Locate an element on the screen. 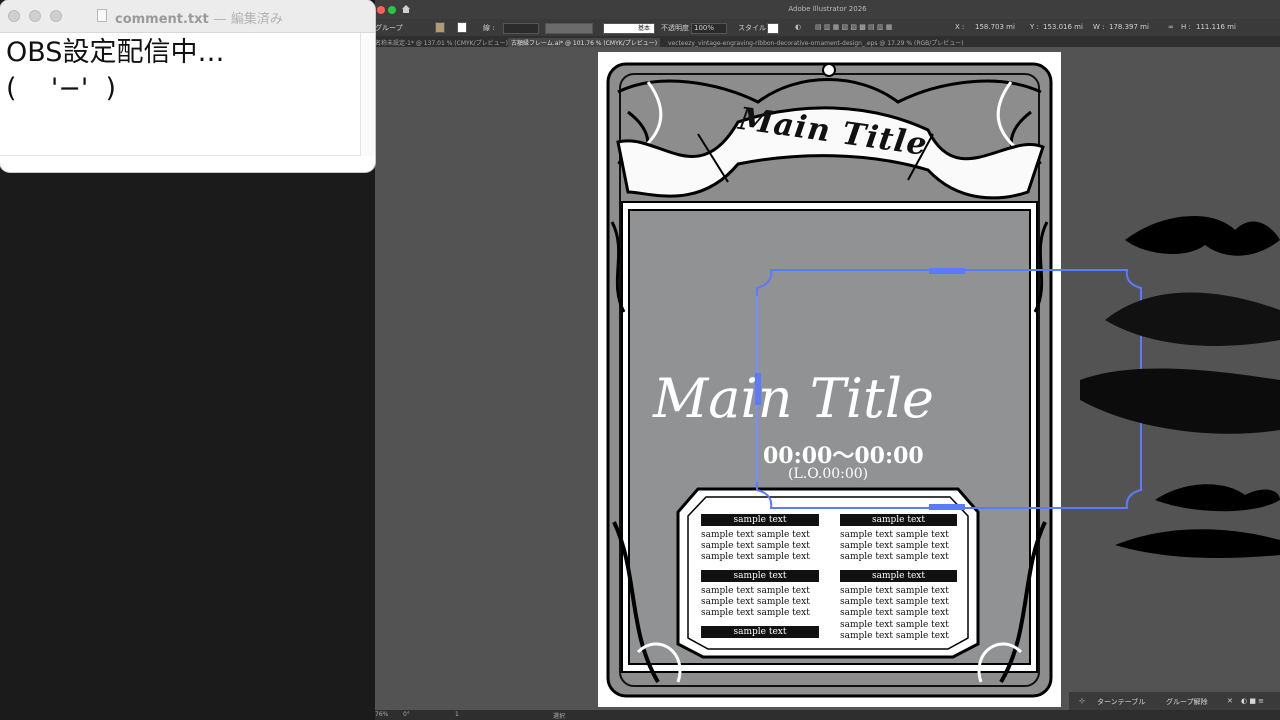  h-value: 111.116 mi is located at coordinates (1216, 27).